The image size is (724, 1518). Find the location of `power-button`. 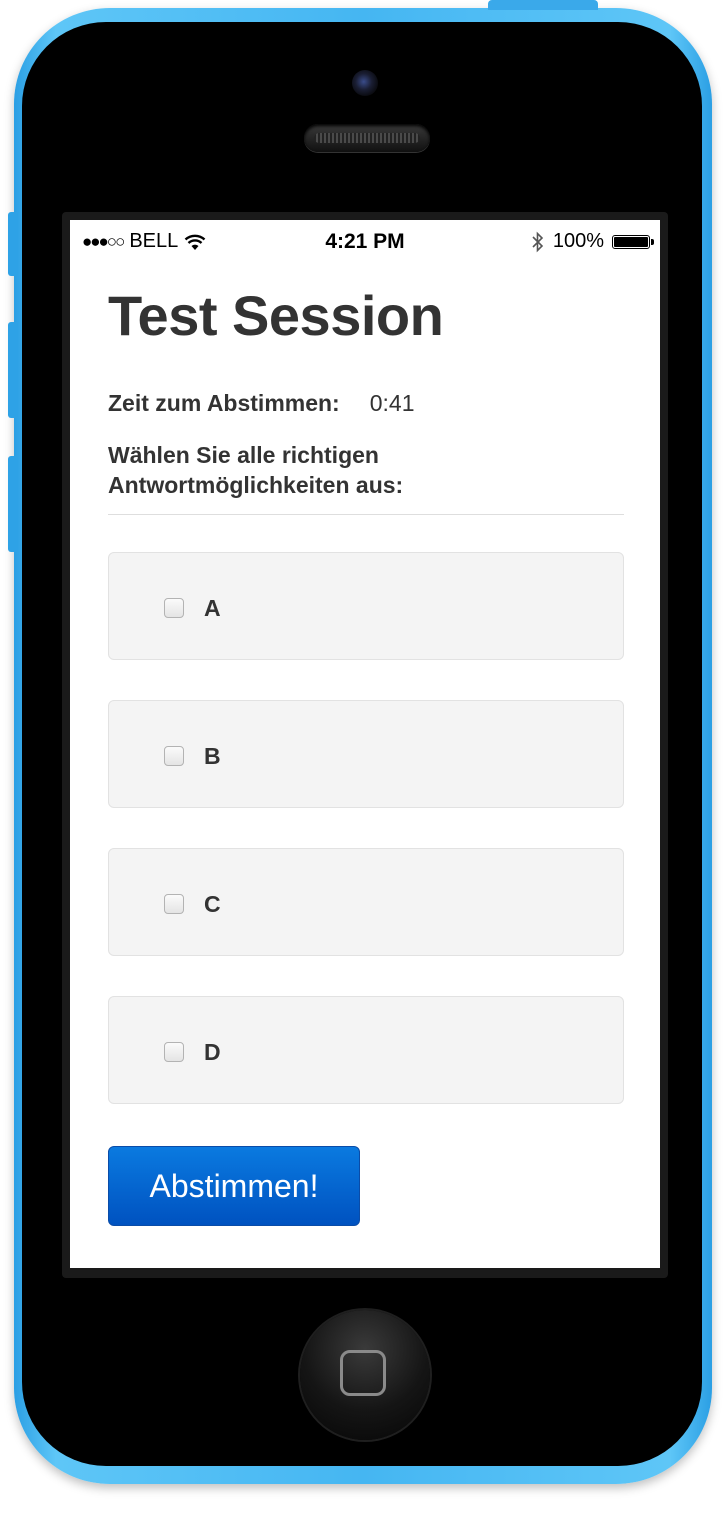

power-button is located at coordinates (543, 5).